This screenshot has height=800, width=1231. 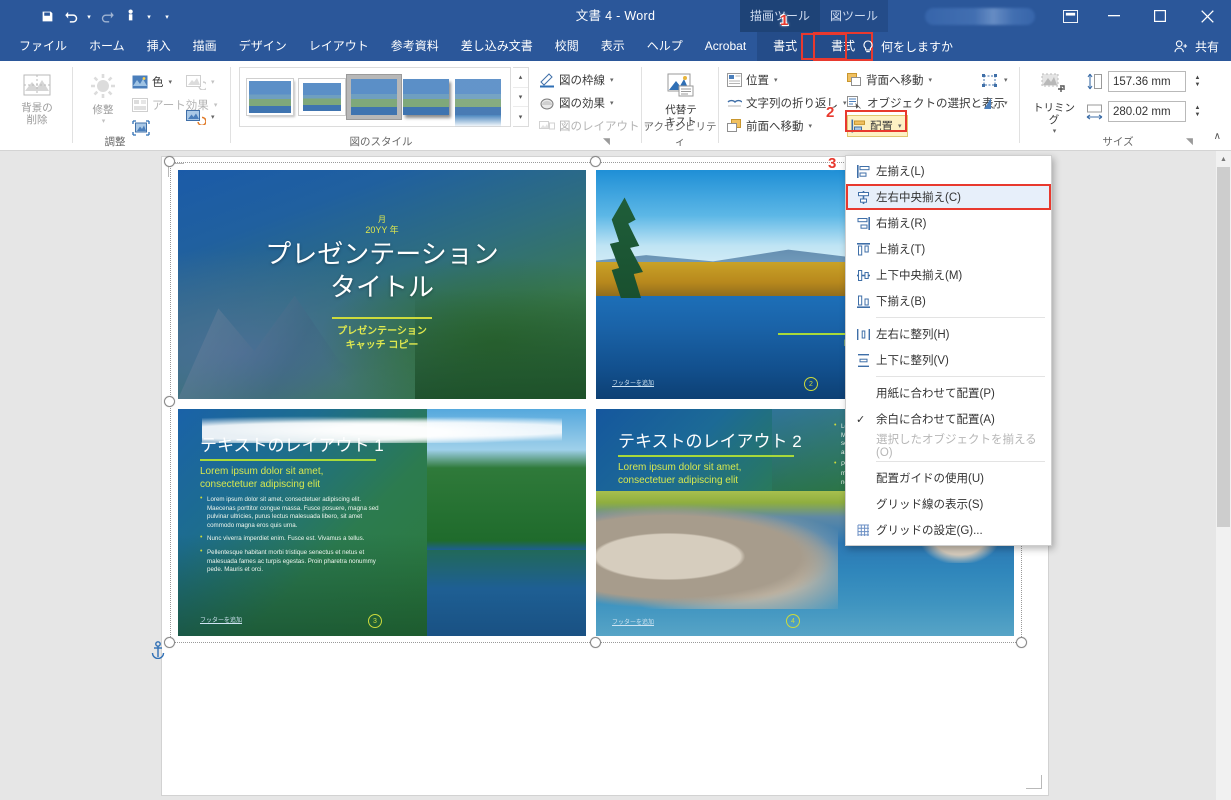 I want to click on menu-item-distribute-vertically: 上下に整列(V), so click(x=948, y=360).